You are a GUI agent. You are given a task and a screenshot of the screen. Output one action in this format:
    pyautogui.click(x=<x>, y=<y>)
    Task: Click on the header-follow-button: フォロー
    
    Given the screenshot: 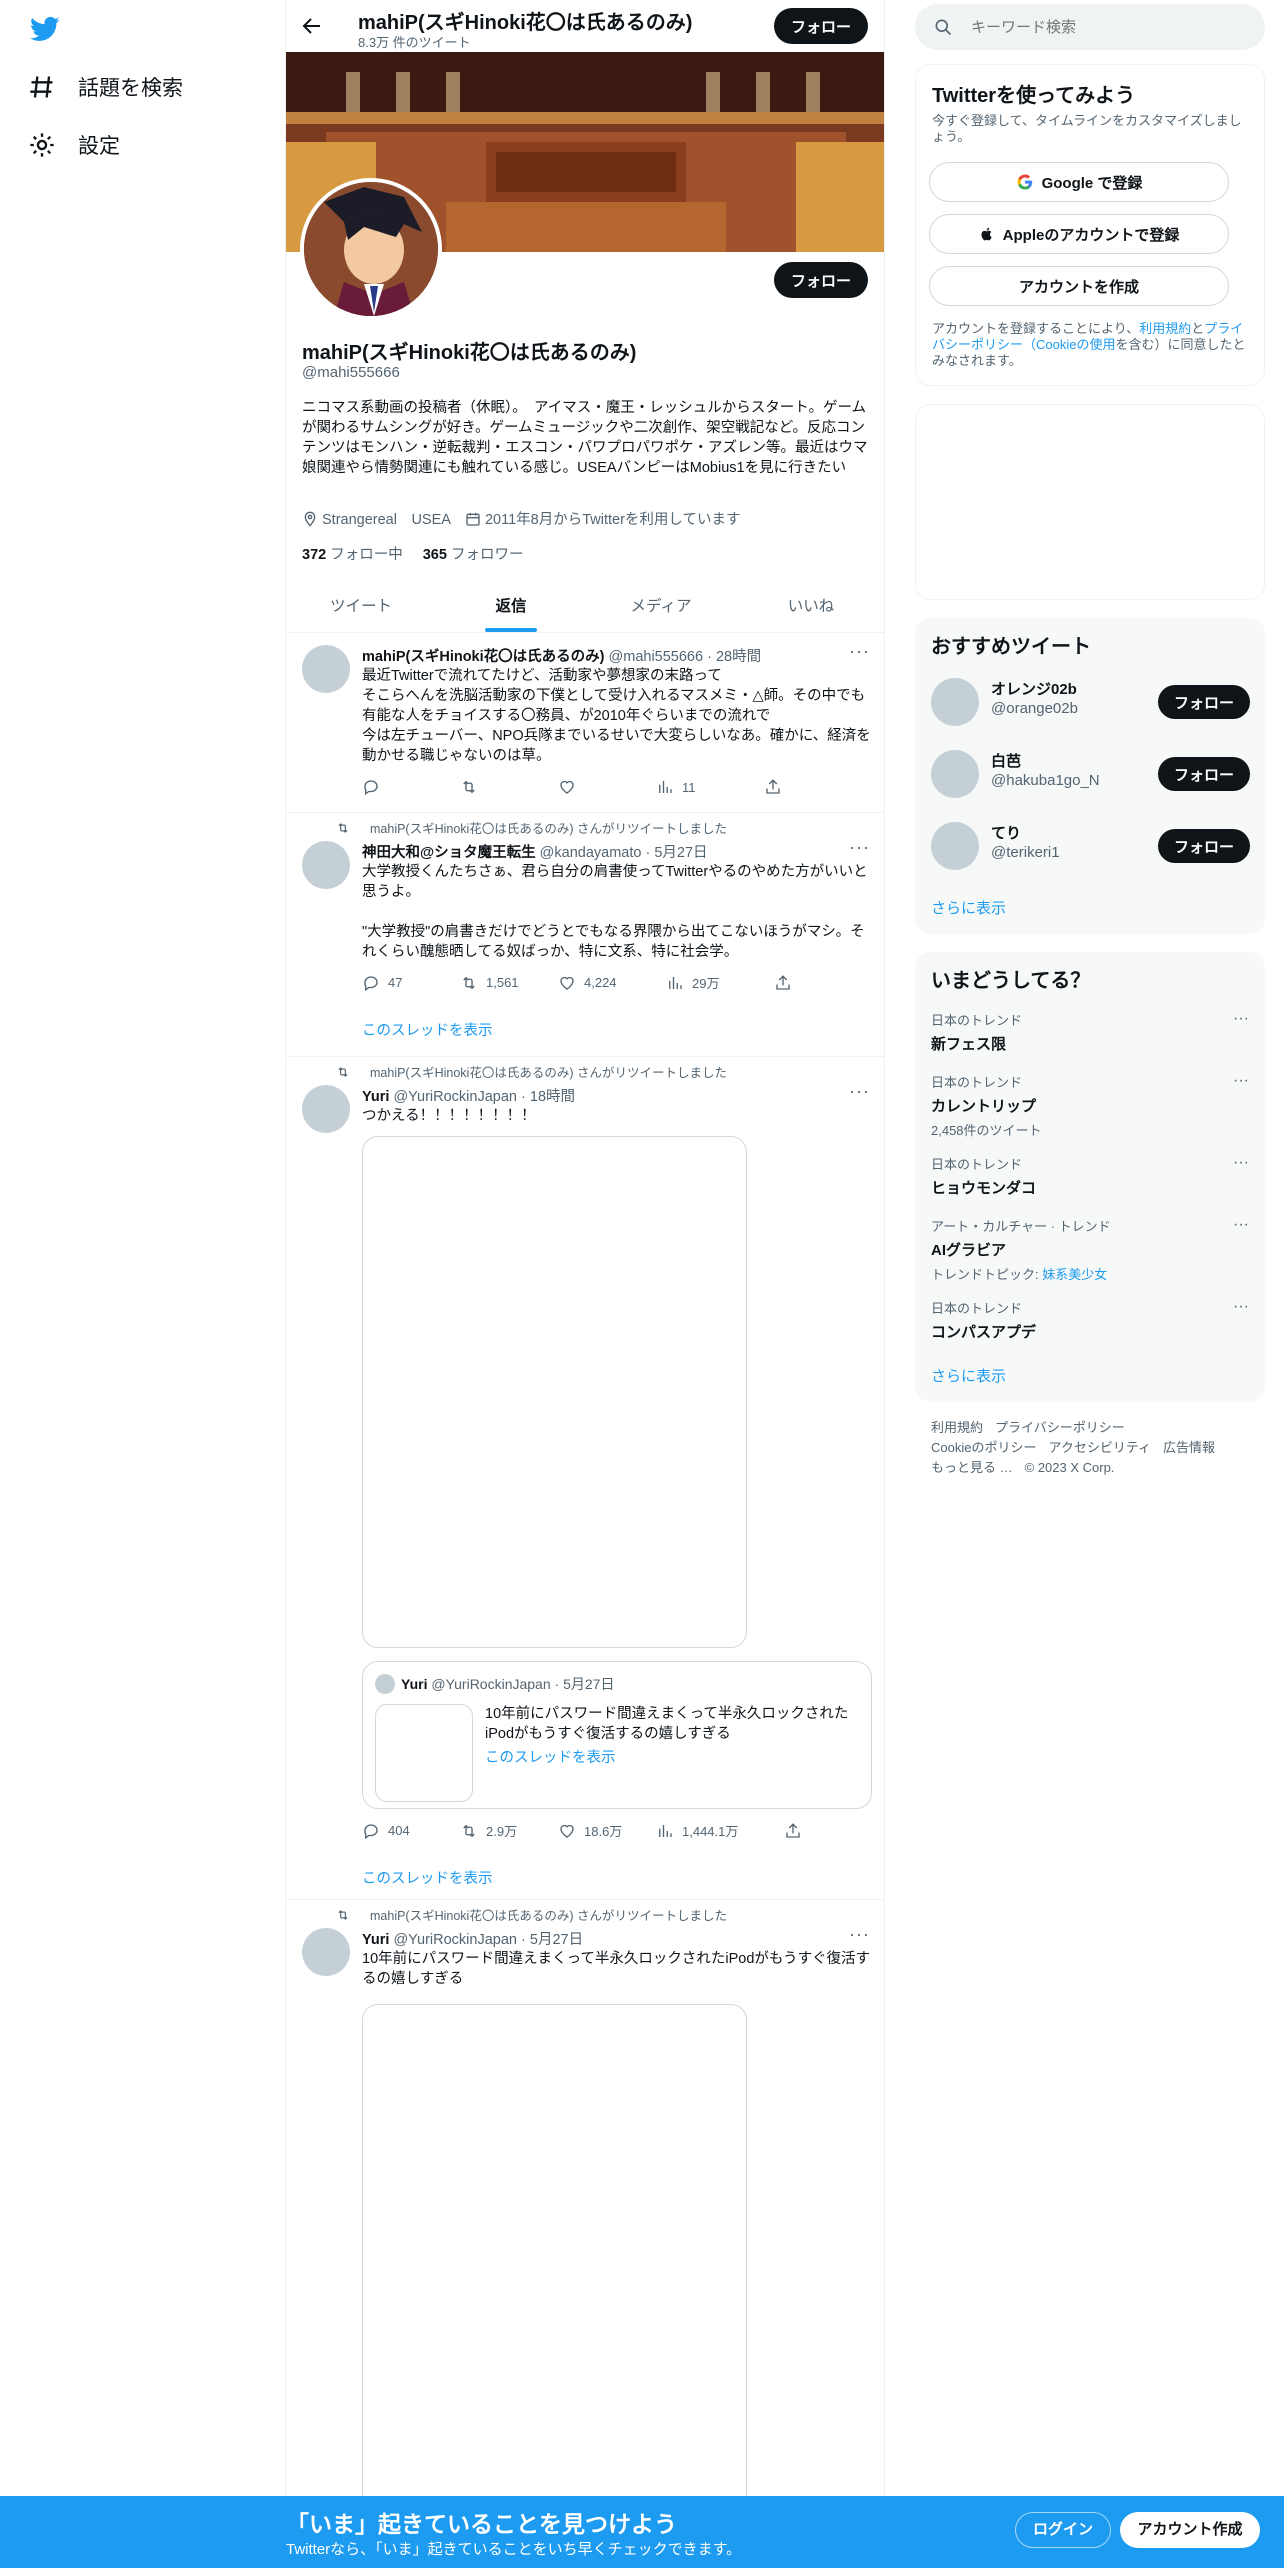 What is the action you would take?
    pyautogui.click(x=821, y=26)
    